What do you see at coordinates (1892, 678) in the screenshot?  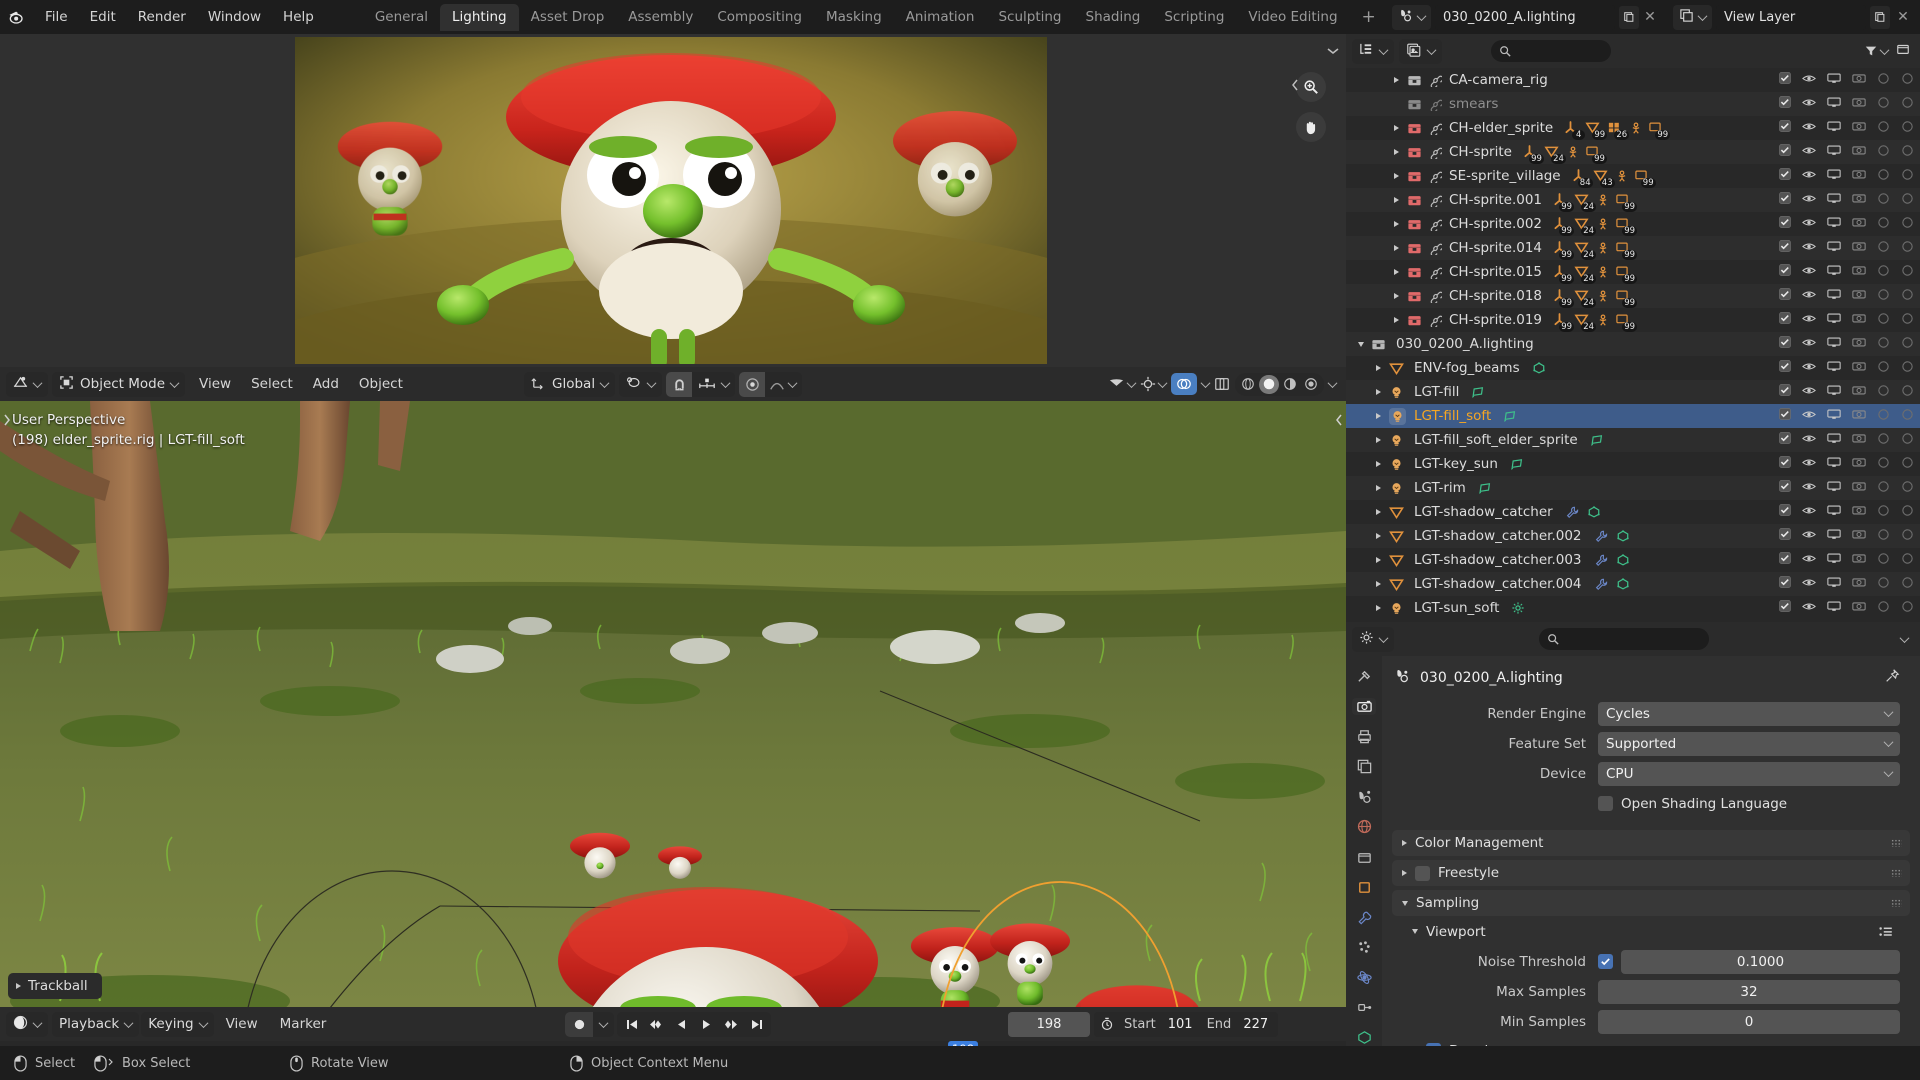 I see `pin-icon` at bounding box center [1892, 678].